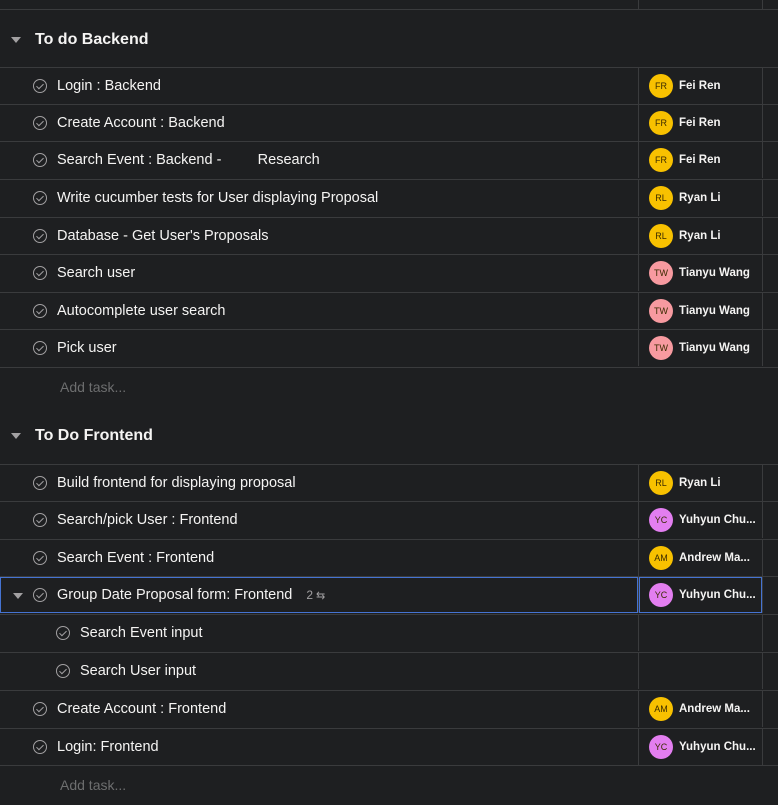  What do you see at coordinates (389, 40) in the screenshot?
I see `section-header-backend: To do Backend` at bounding box center [389, 40].